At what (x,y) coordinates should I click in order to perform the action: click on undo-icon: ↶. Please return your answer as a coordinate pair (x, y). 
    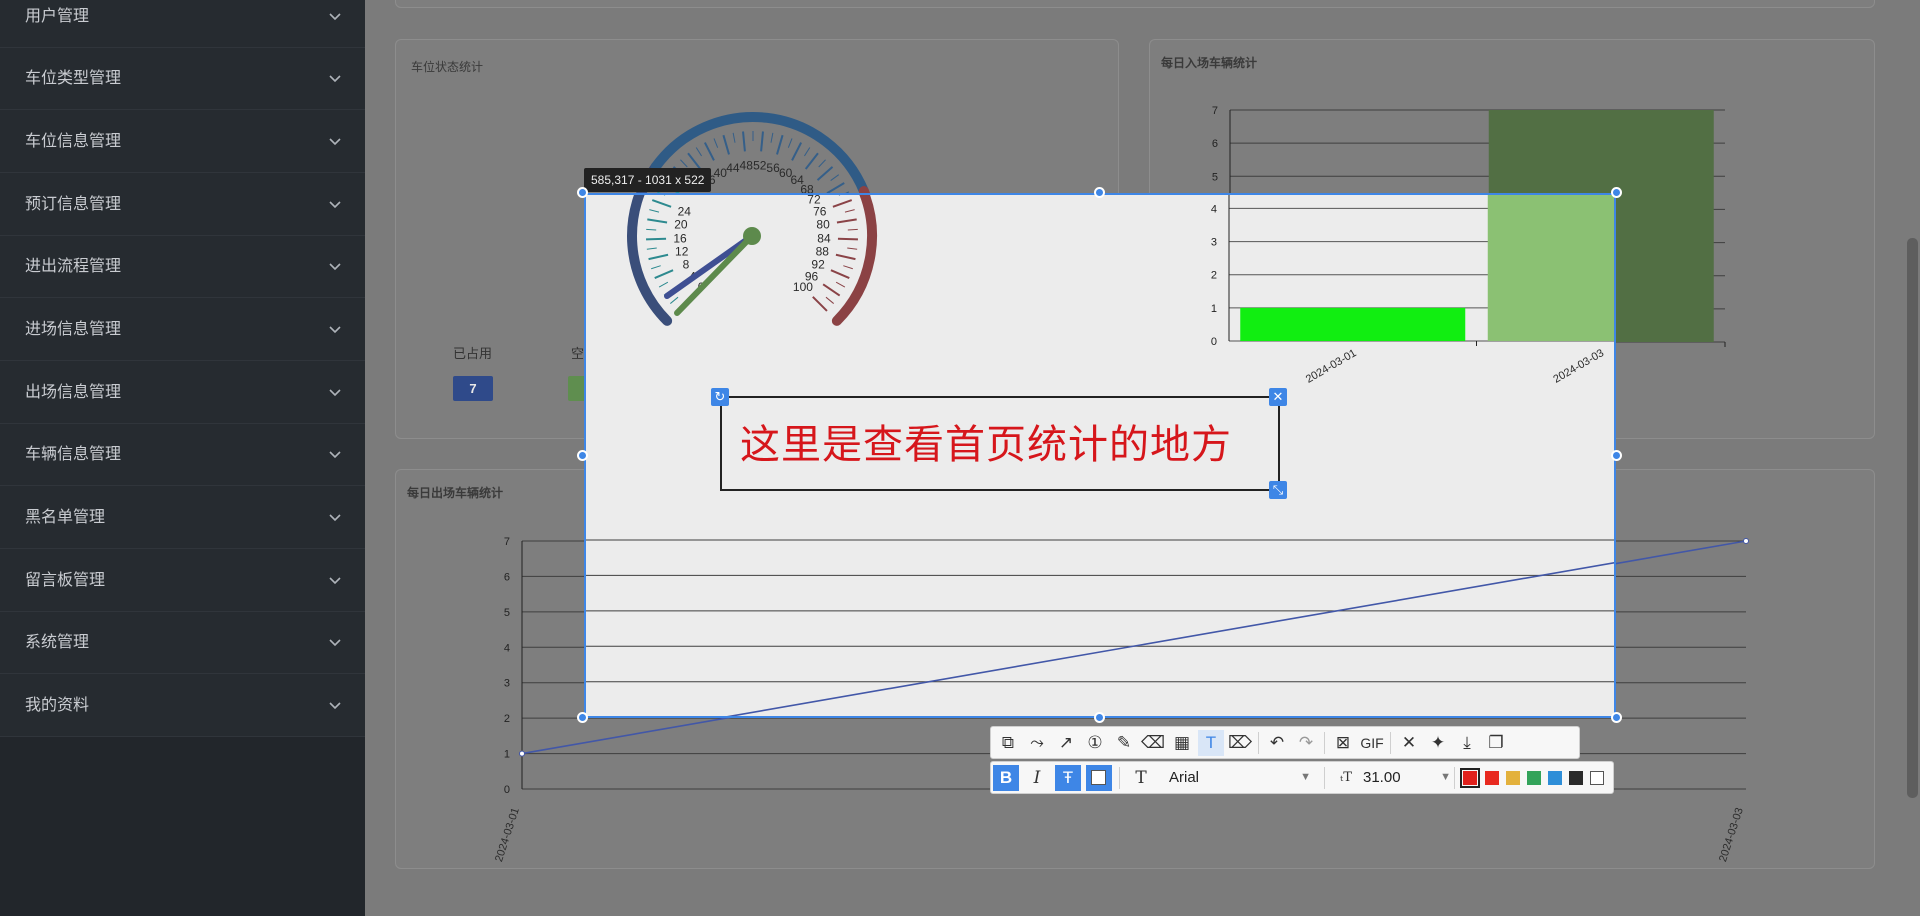
    Looking at the image, I should click on (1277, 743).